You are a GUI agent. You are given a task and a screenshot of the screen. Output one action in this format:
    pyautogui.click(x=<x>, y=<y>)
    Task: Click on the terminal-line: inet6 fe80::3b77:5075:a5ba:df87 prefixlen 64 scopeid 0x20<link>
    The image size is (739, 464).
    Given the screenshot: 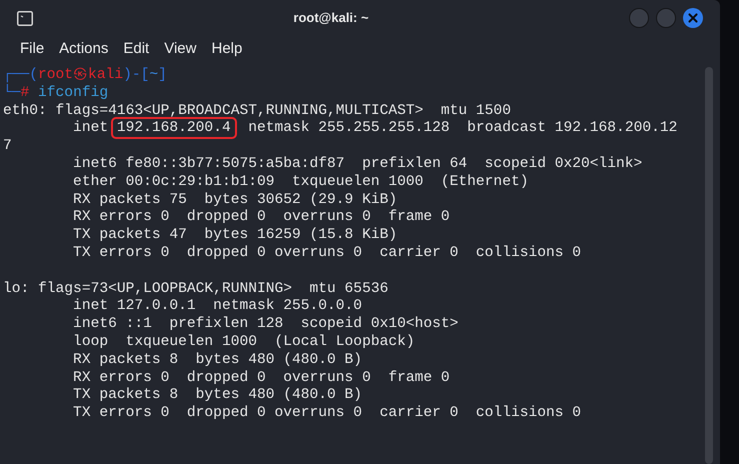 What is the action you would take?
    pyautogui.click(x=357, y=164)
    